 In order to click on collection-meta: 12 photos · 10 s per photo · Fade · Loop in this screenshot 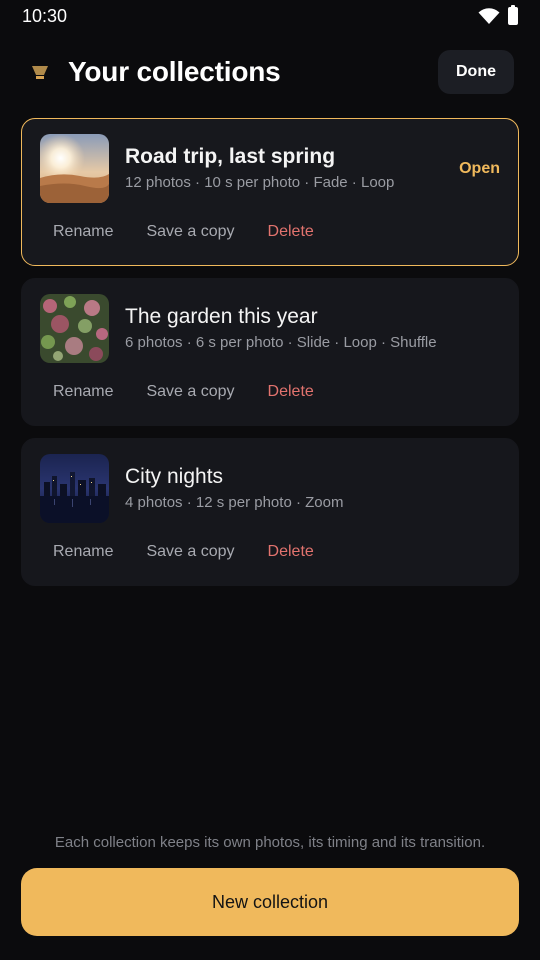, I will do `click(260, 182)`.